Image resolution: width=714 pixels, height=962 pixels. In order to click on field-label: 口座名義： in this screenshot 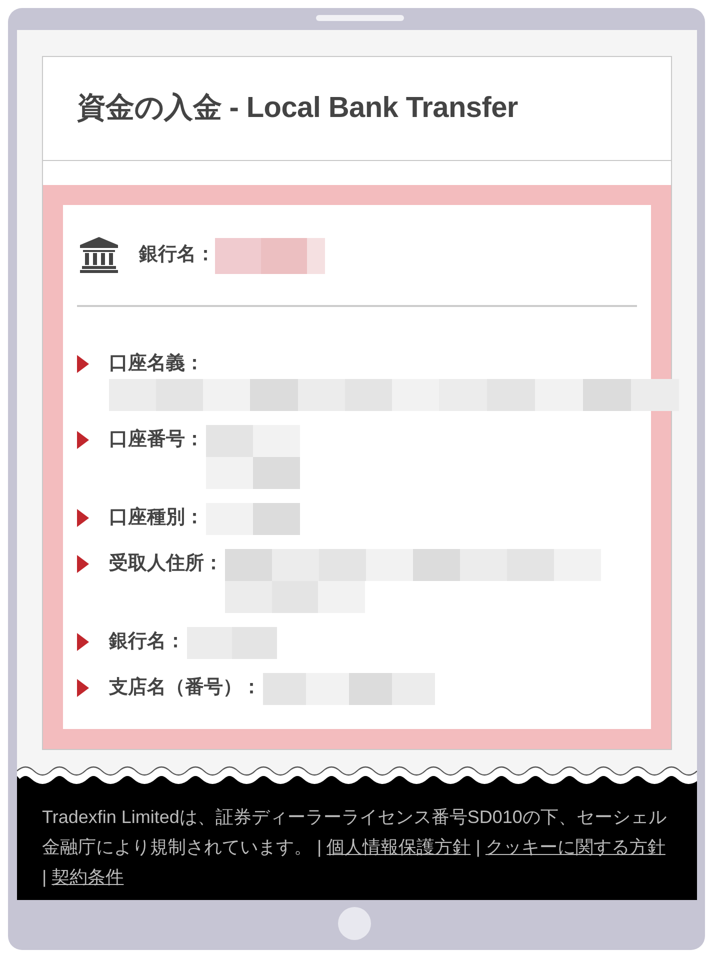, I will do `click(156, 364)`.